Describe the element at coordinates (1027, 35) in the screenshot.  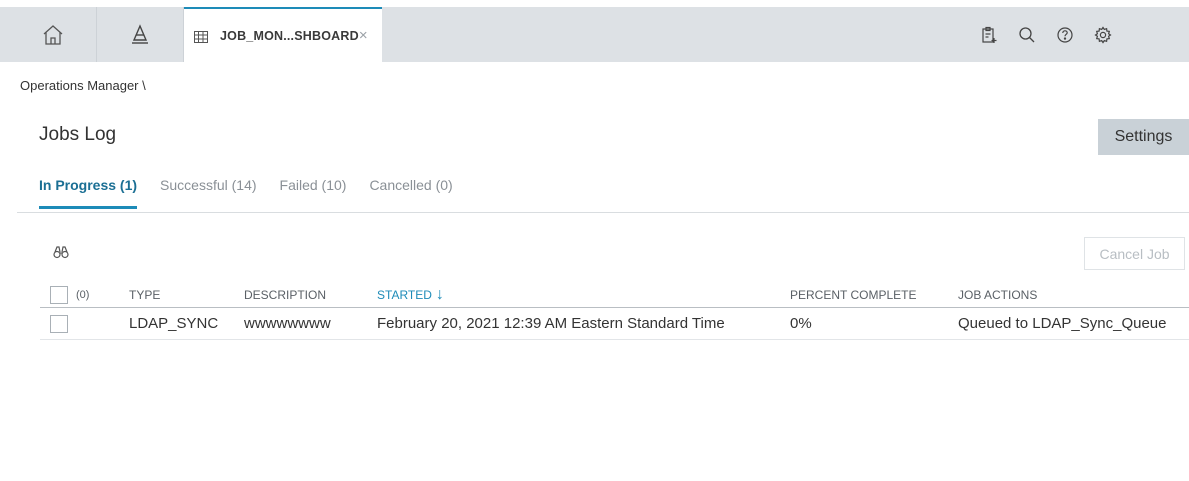
I see `search-icon` at that location.